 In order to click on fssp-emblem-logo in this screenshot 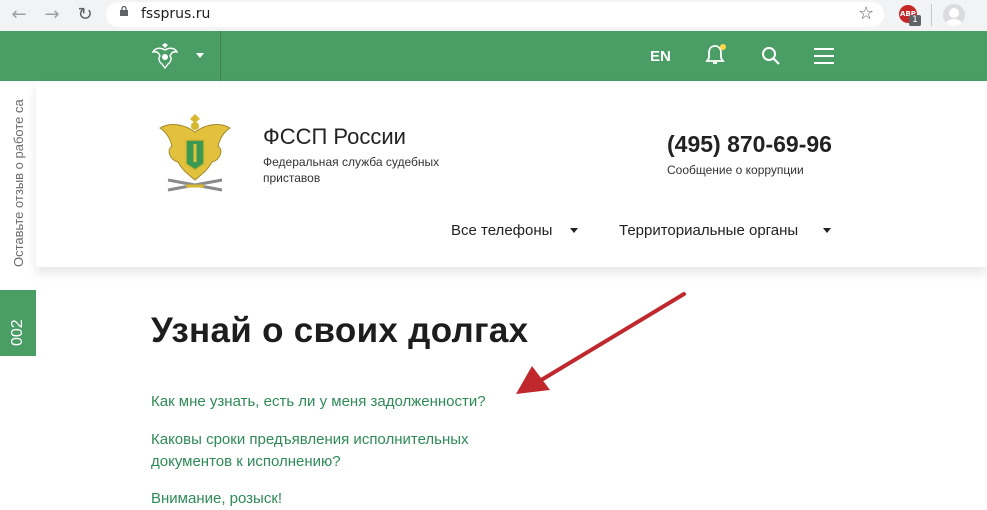, I will do `click(195, 154)`.